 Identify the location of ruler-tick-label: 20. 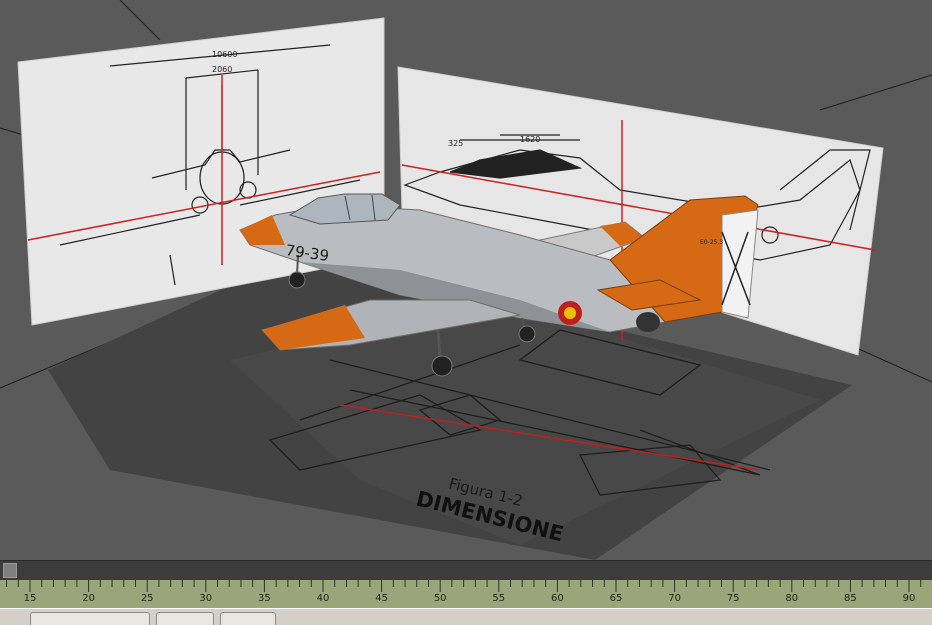
(88, 598).